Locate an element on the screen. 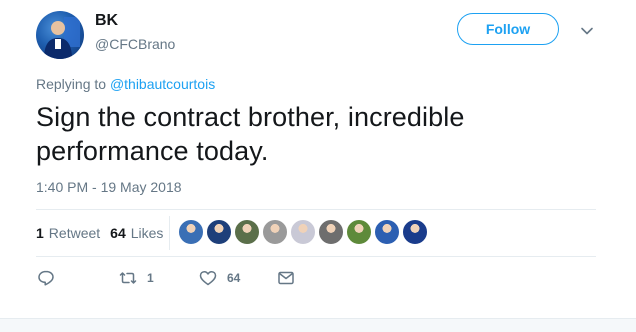 The width and height of the screenshot is (636, 332). follow-button: Follow is located at coordinates (508, 29).